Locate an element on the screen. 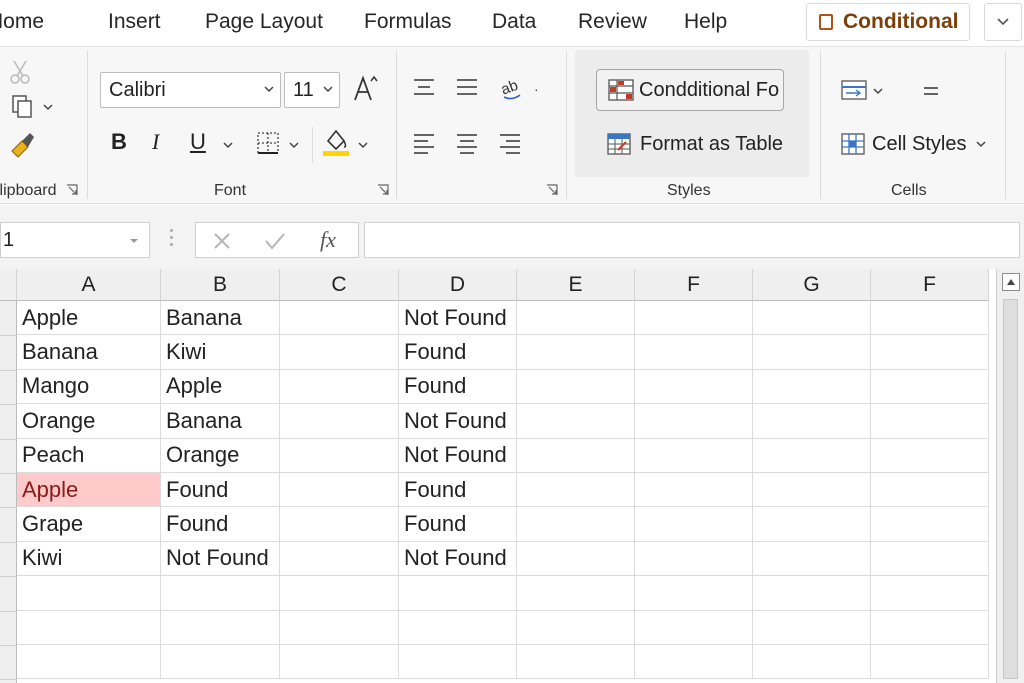 The image size is (1024, 683). conditional-tab: Conditional is located at coordinates (888, 22).